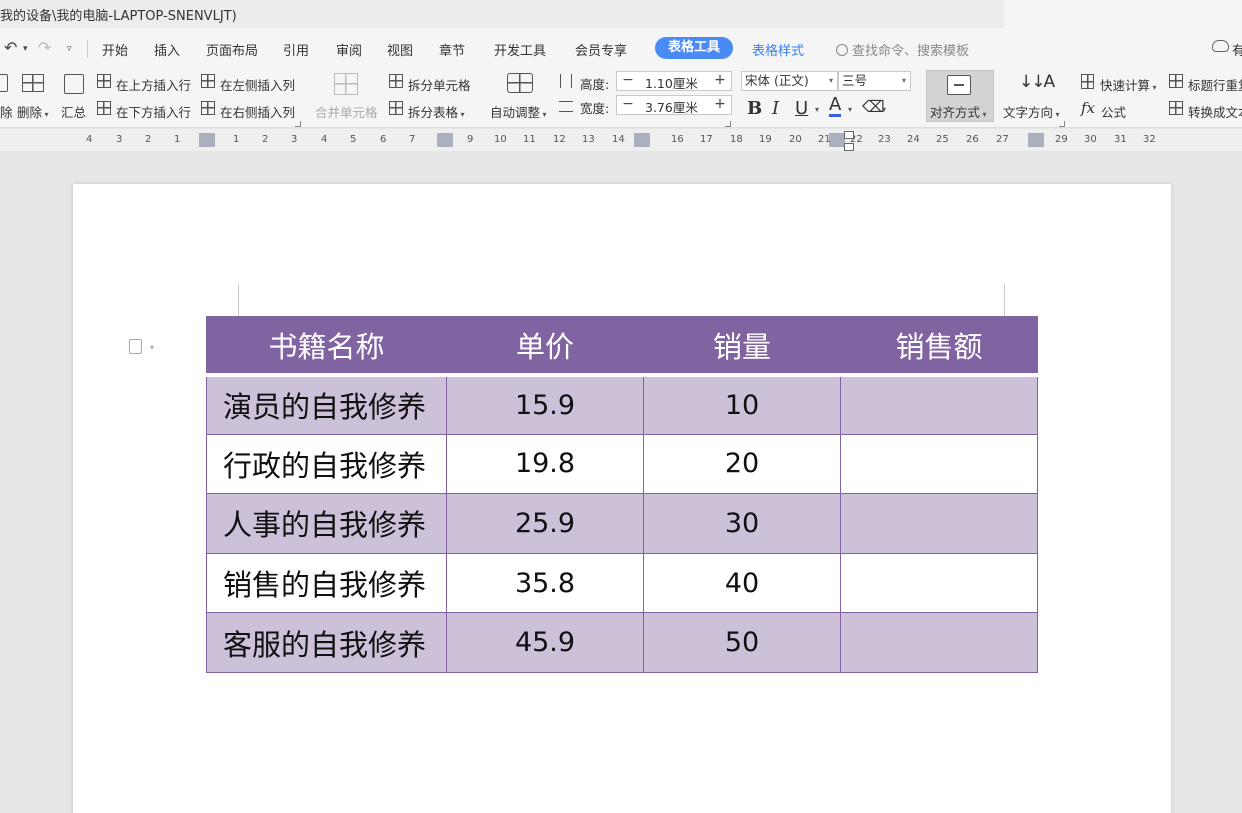  What do you see at coordinates (801, 108) in the screenshot?
I see `underline-button: U` at bounding box center [801, 108].